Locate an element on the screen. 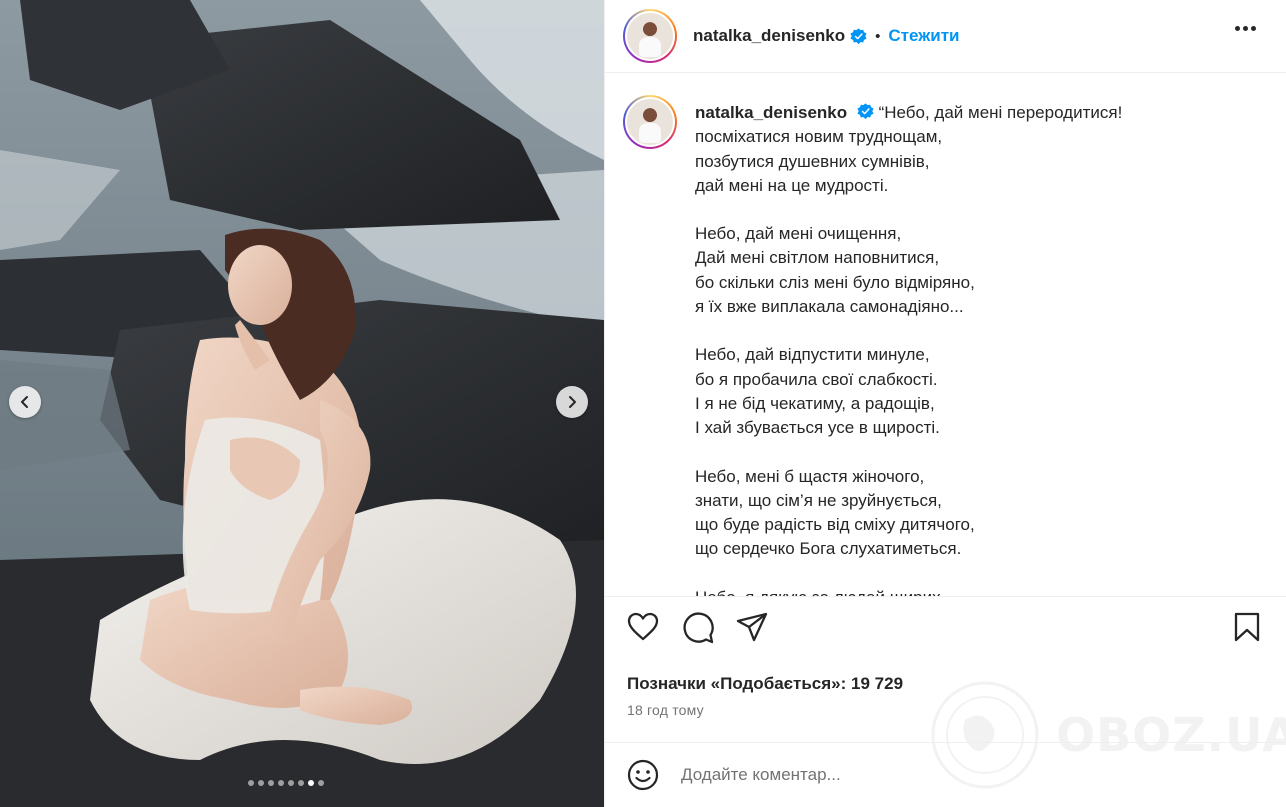  comment-bar is located at coordinates (945, 774).